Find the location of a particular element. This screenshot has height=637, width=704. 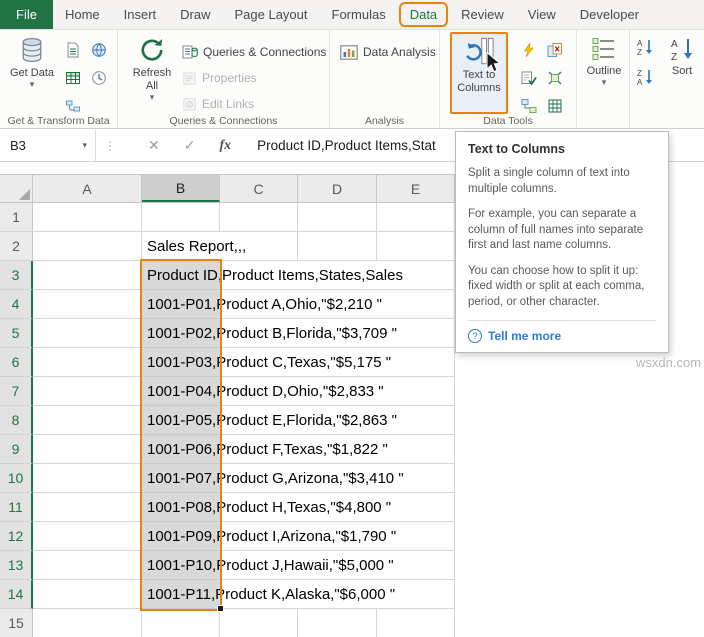

remove-duplicates-button is located at coordinates (555, 50).